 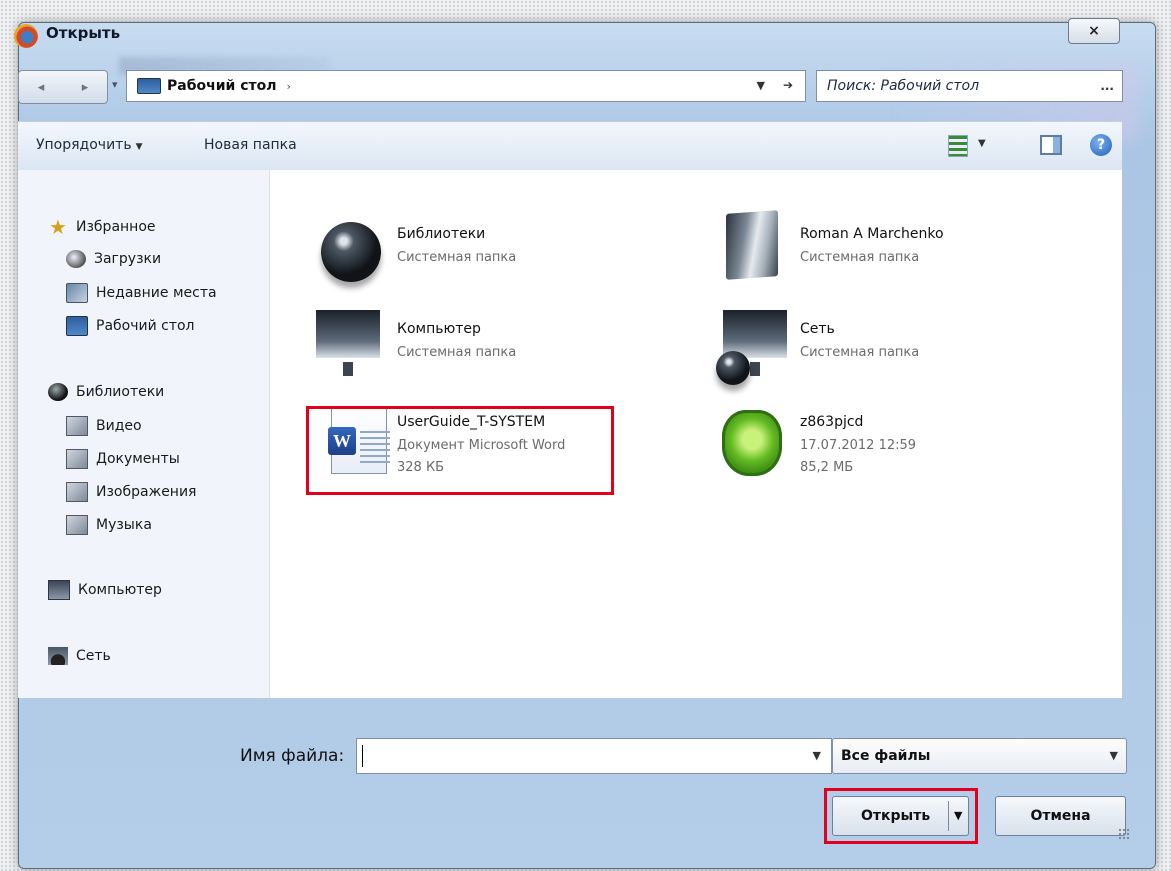 I want to click on filename-label: Имя файла:, so click(x=292, y=756).